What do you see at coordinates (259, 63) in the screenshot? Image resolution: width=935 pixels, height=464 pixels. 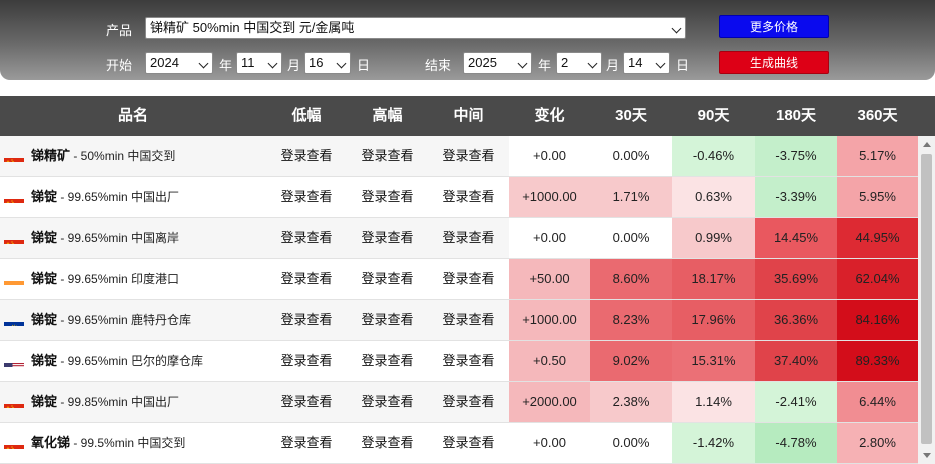 I see `start-month-select: 11` at bounding box center [259, 63].